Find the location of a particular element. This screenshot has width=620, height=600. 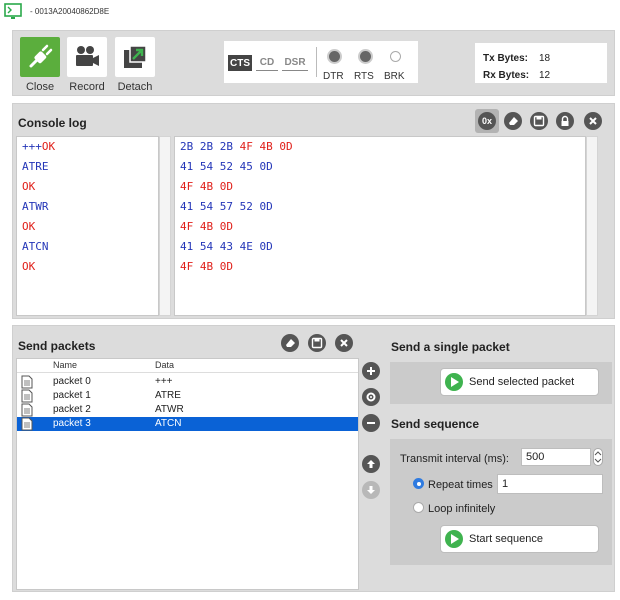

packet-row-selected: packet 3 ATCN is located at coordinates (187, 424).